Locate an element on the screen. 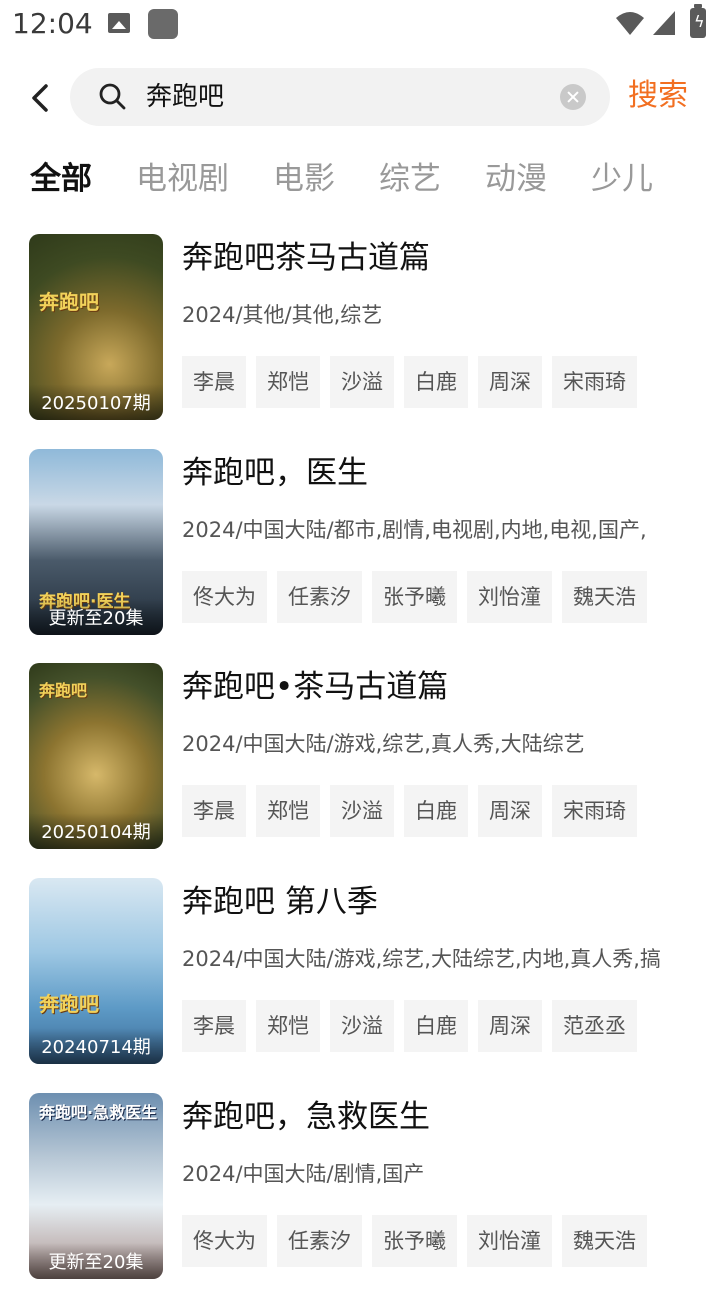 The image size is (720, 1305). poster-thumbnail: 奔跑吧 20240714期 is located at coordinates (96, 971).